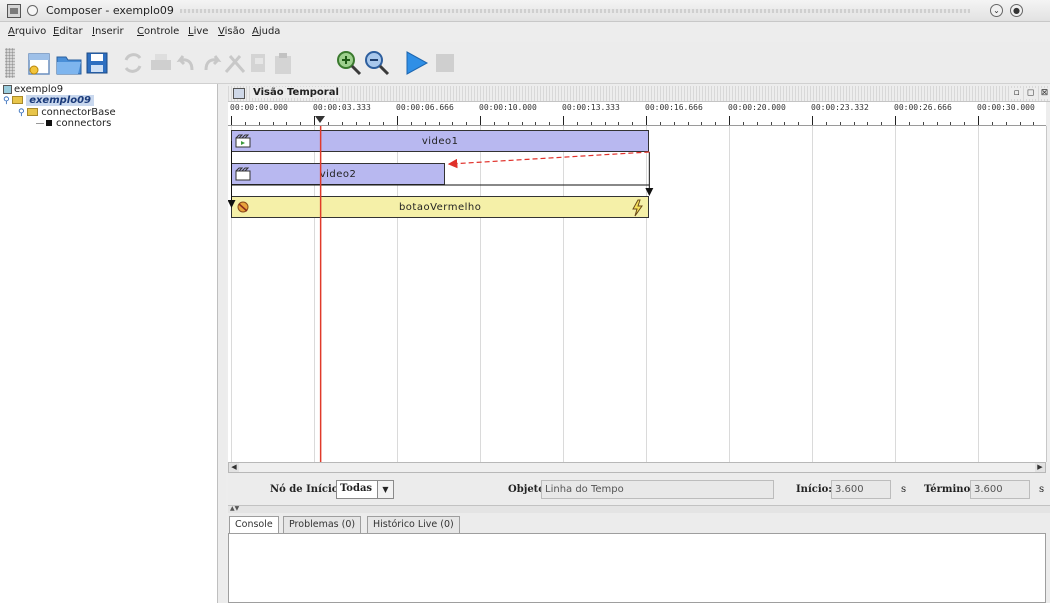 Image resolution: width=1050 pixels, height=603 pixels. Describe the element at coordinates (342, 107) in the screenshot. I see `tick-label: 00:00:03.333` at that location.